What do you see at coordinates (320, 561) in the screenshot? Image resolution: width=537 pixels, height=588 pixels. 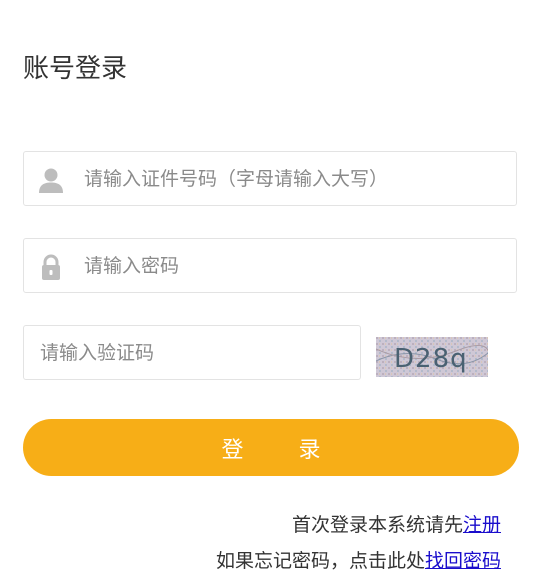 I see `forgot-prefix: 如果忘记密码，点击此处` at bounding box center [320, 561].